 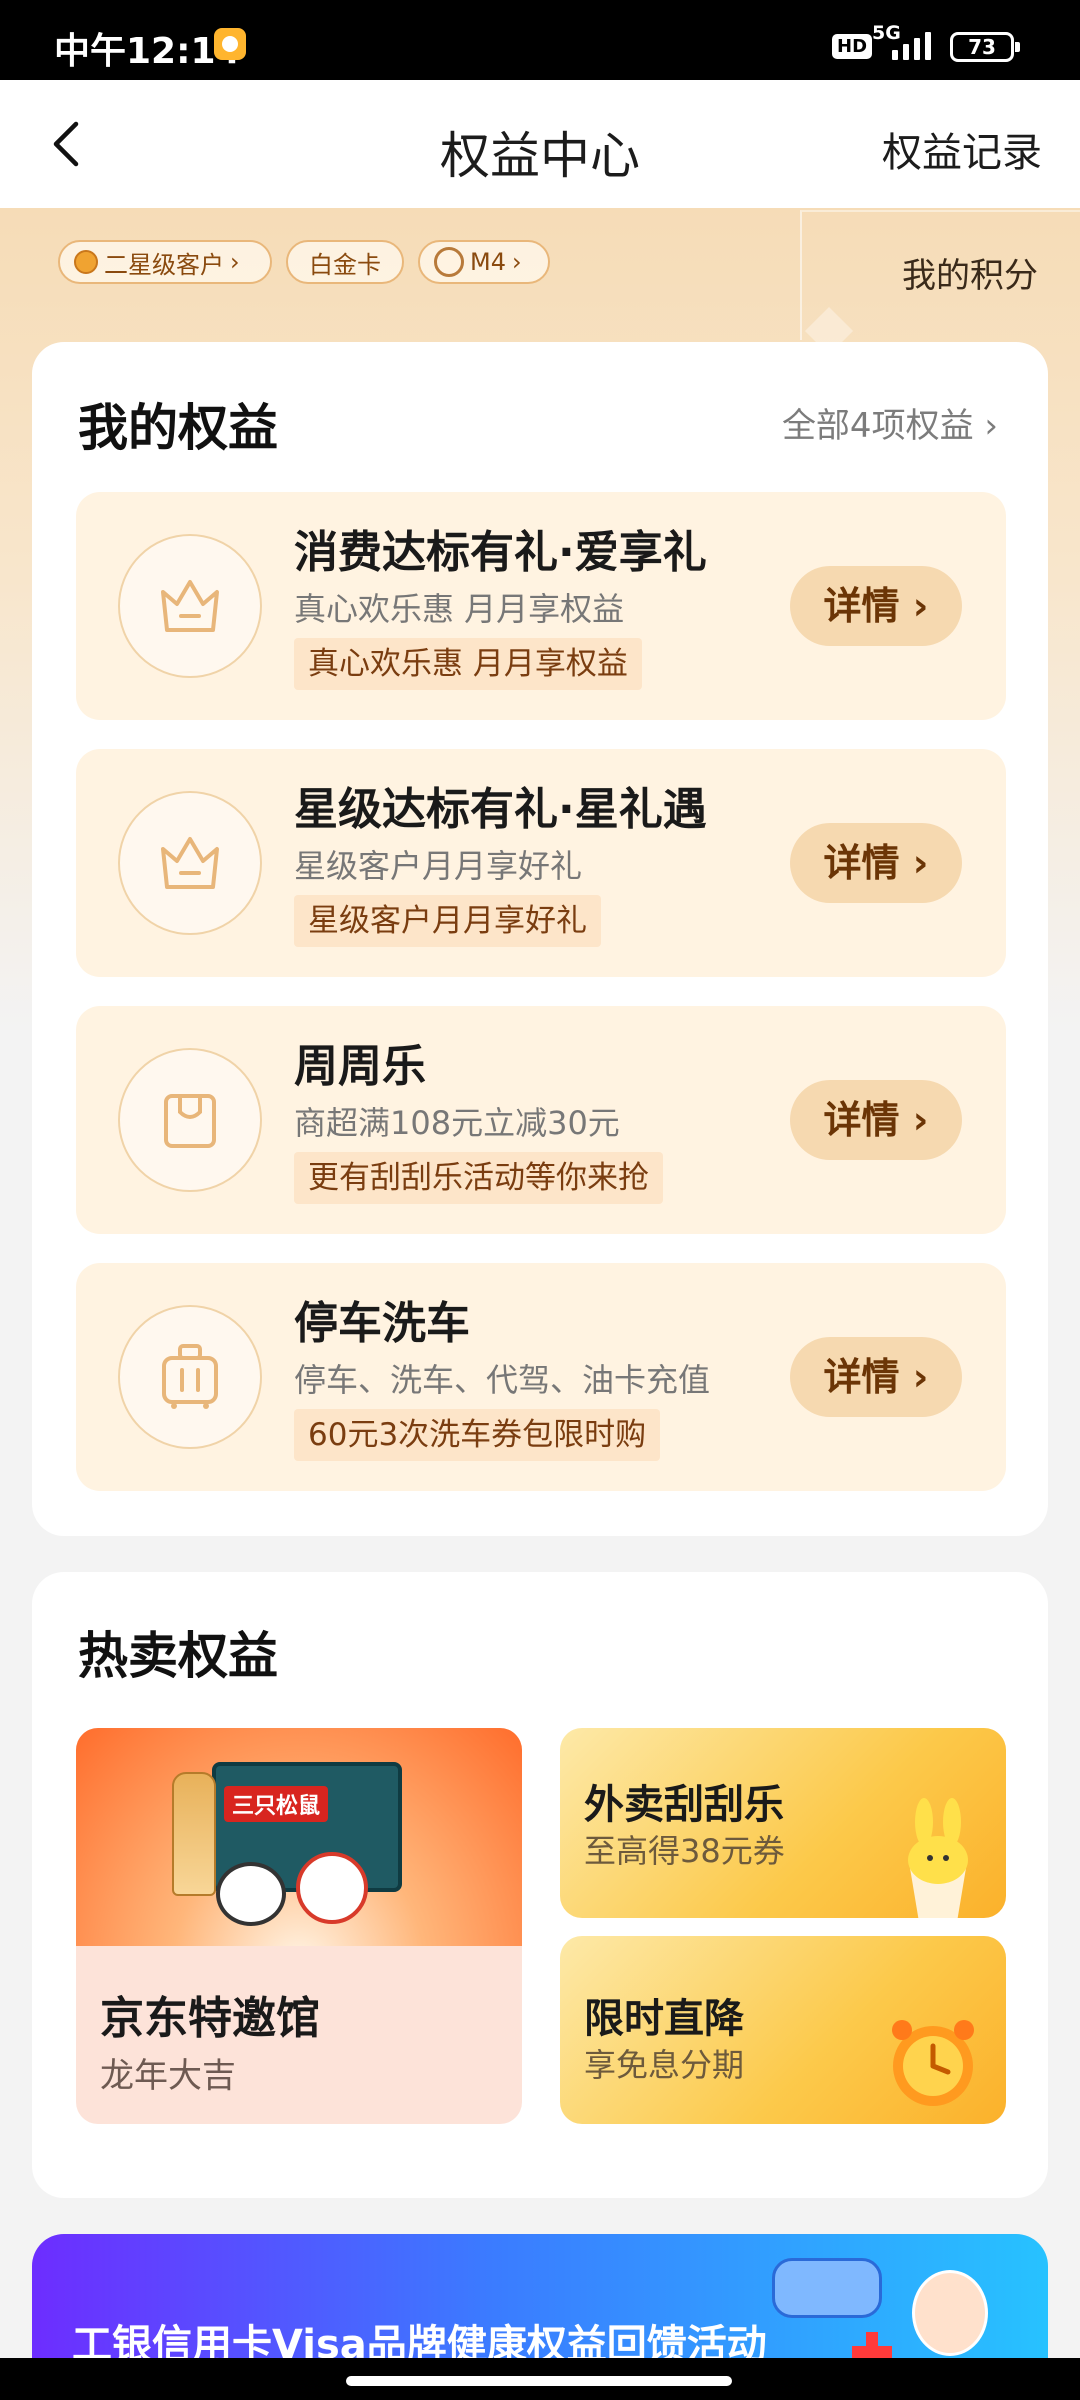 What do you see at coordinates (500, 552) in the screenshot?
I see `benefit-name: 消费达标有礼·爱享礼` at bounding box center [500, 552].